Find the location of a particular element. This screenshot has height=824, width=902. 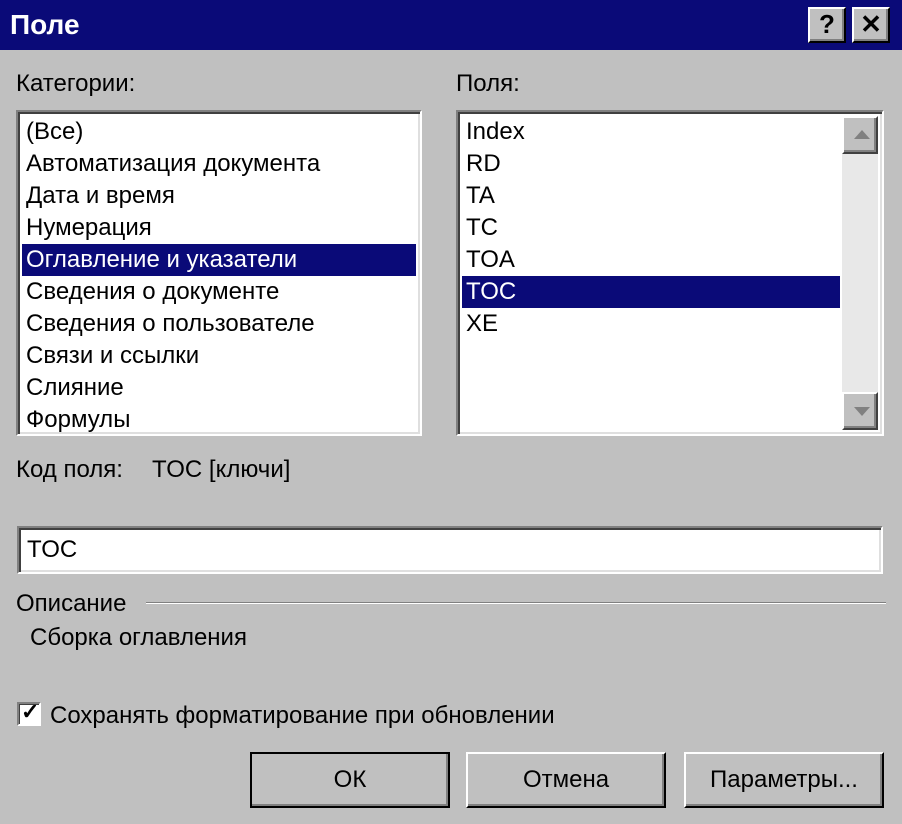

scroll-up-button is located at coordinates (860, 135).